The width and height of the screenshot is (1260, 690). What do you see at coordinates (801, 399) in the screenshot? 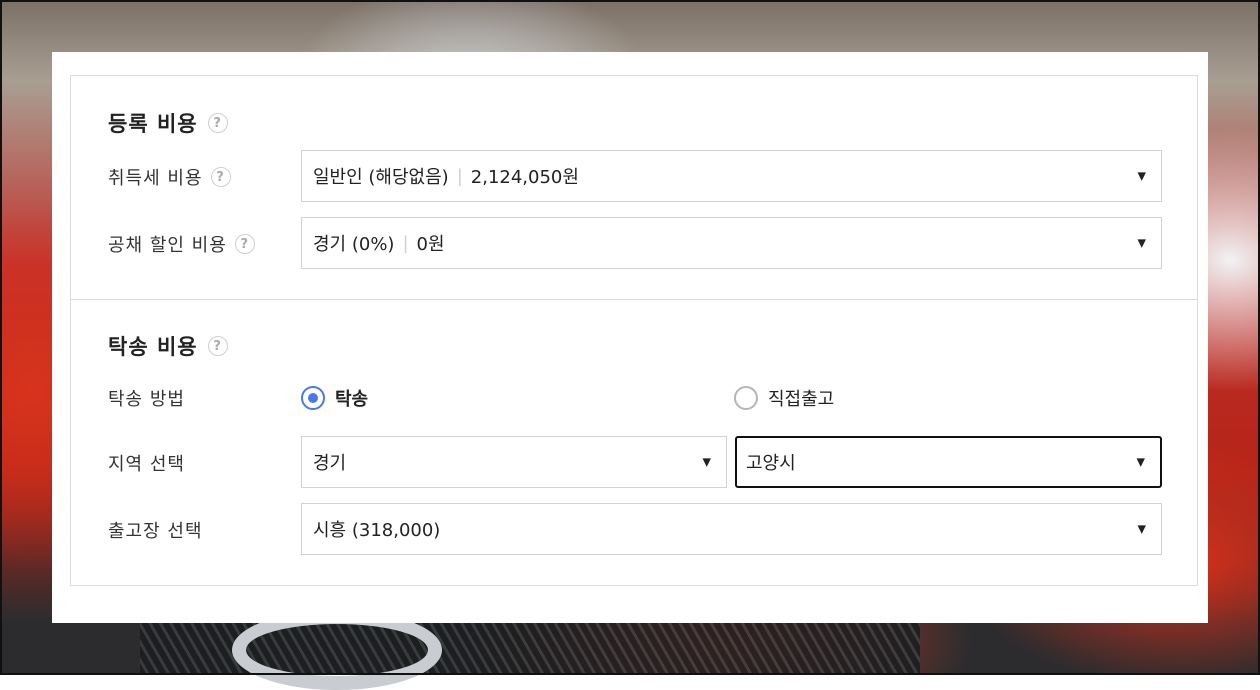
I see `radio-direct-release-label: 직접출고` at bounding box center [801, 399].